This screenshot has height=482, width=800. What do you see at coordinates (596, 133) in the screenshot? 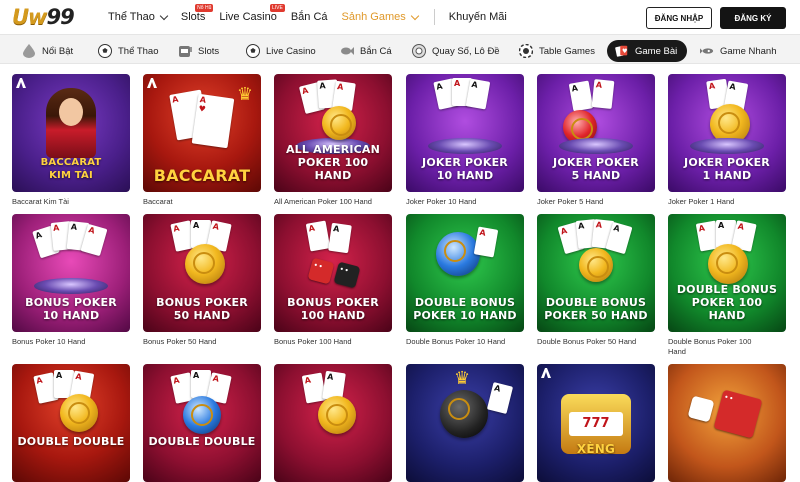
I see `game-thumbnail: A A JOKER POKER 5 HAND` at bounding box center [596, 133].